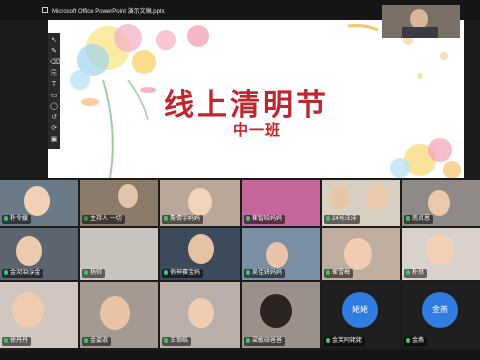 This screenshot has height=360, width=480. I want to click on video-tile: 金沏泪😘金, so click(39, 254).